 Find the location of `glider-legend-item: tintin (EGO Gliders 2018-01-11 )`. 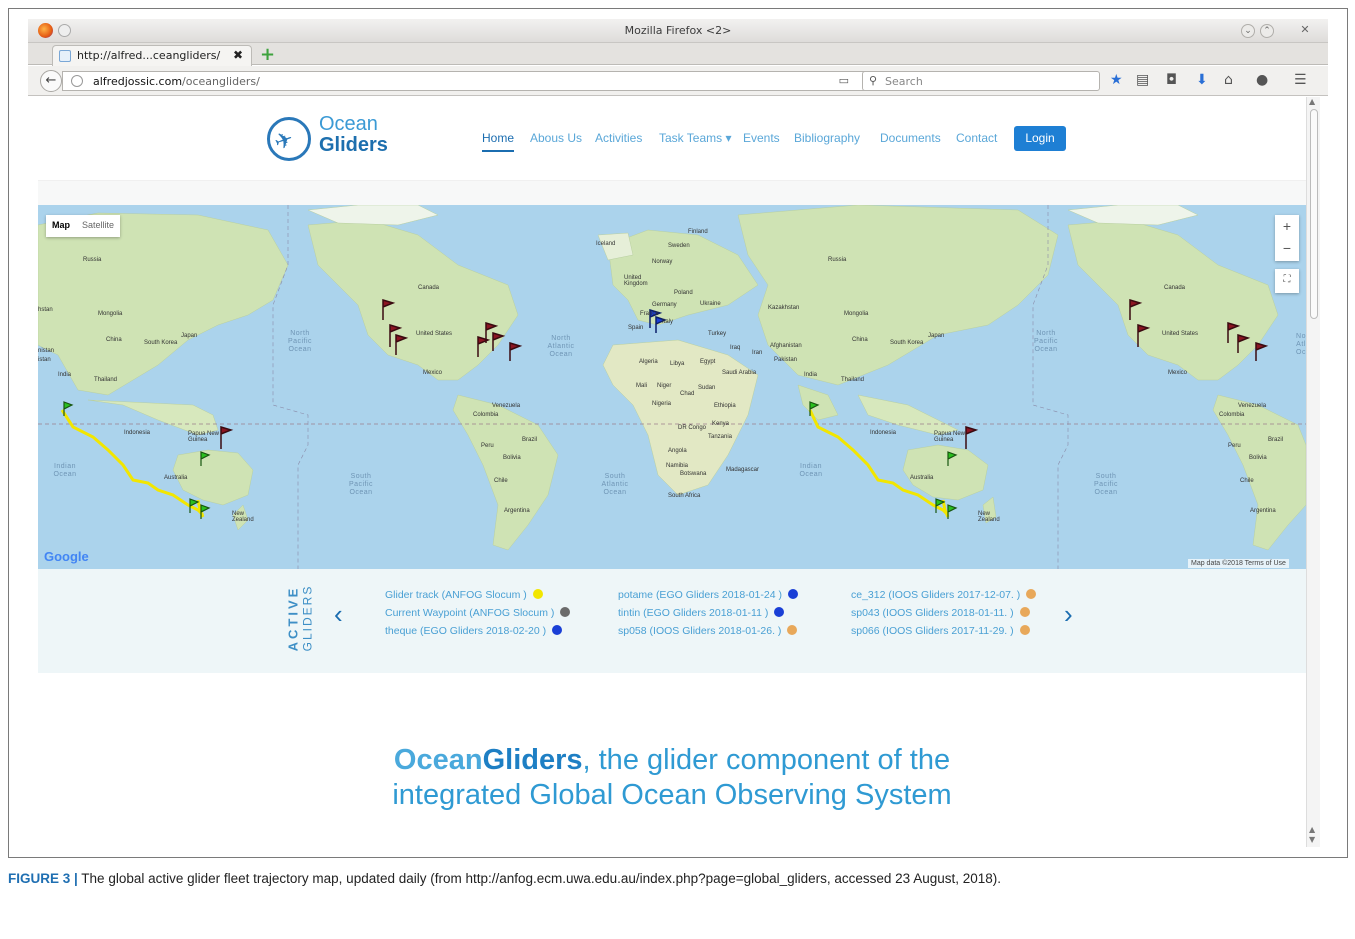

glider-legend-item: tintin (EGO Gliders 2018-01-11 ) is located at coordinates (708, 616).